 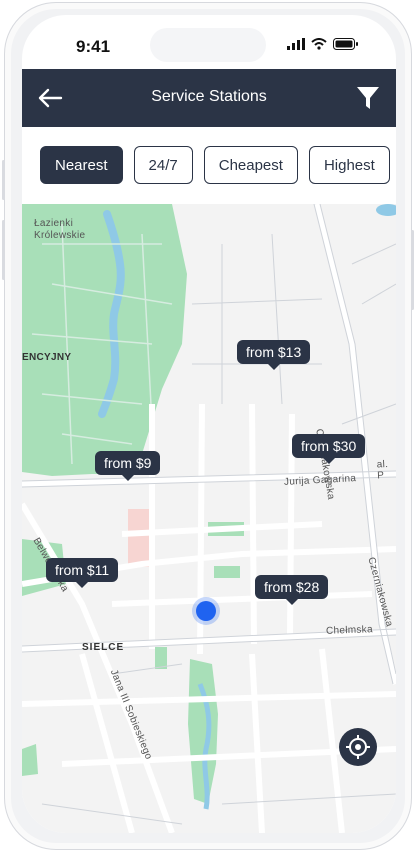 What do you see at coordinates (93, 46) in the screenshot?
I see `status-time: 9:41` at bounding box center [93, 46].